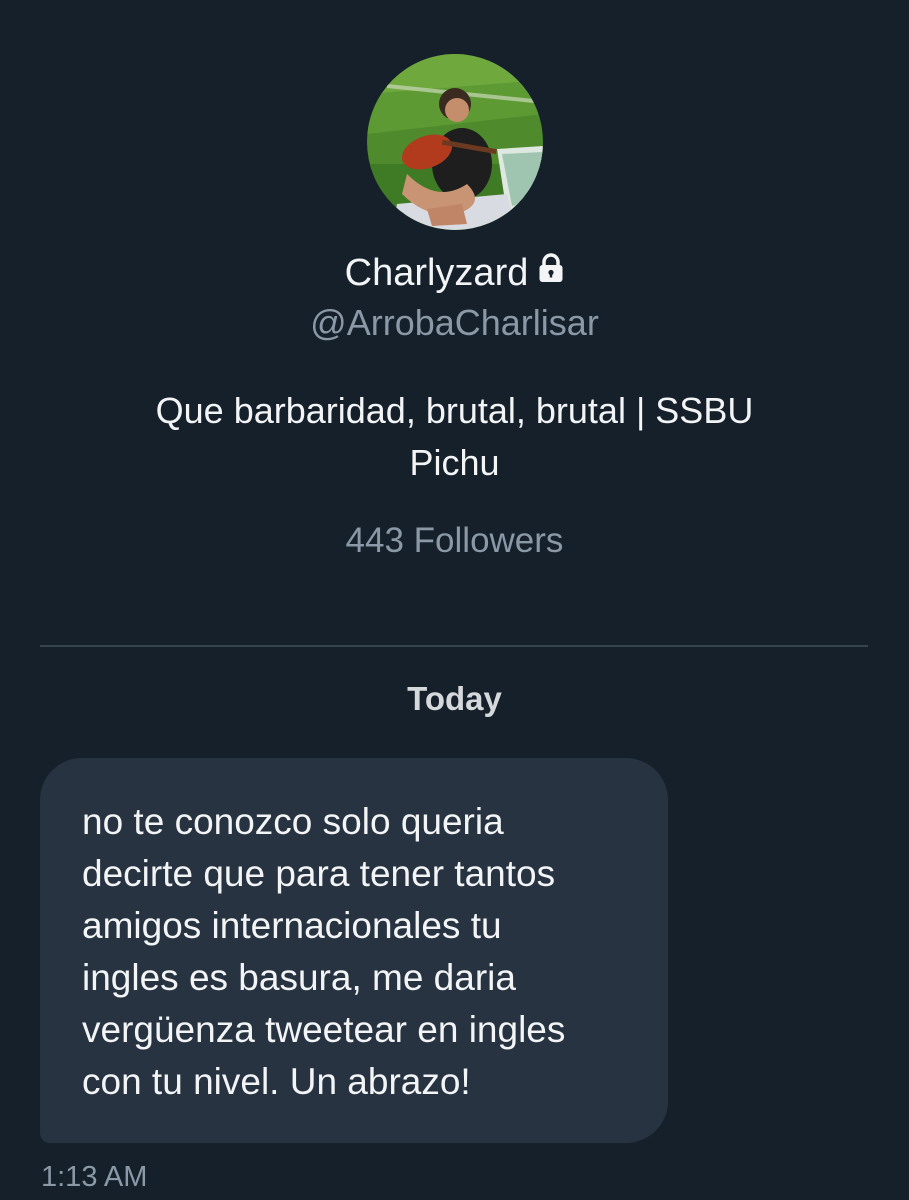 Image resolution: width=909 pixels, height=1200 pixels. I want to click on lock-icon, so click(551, 271).